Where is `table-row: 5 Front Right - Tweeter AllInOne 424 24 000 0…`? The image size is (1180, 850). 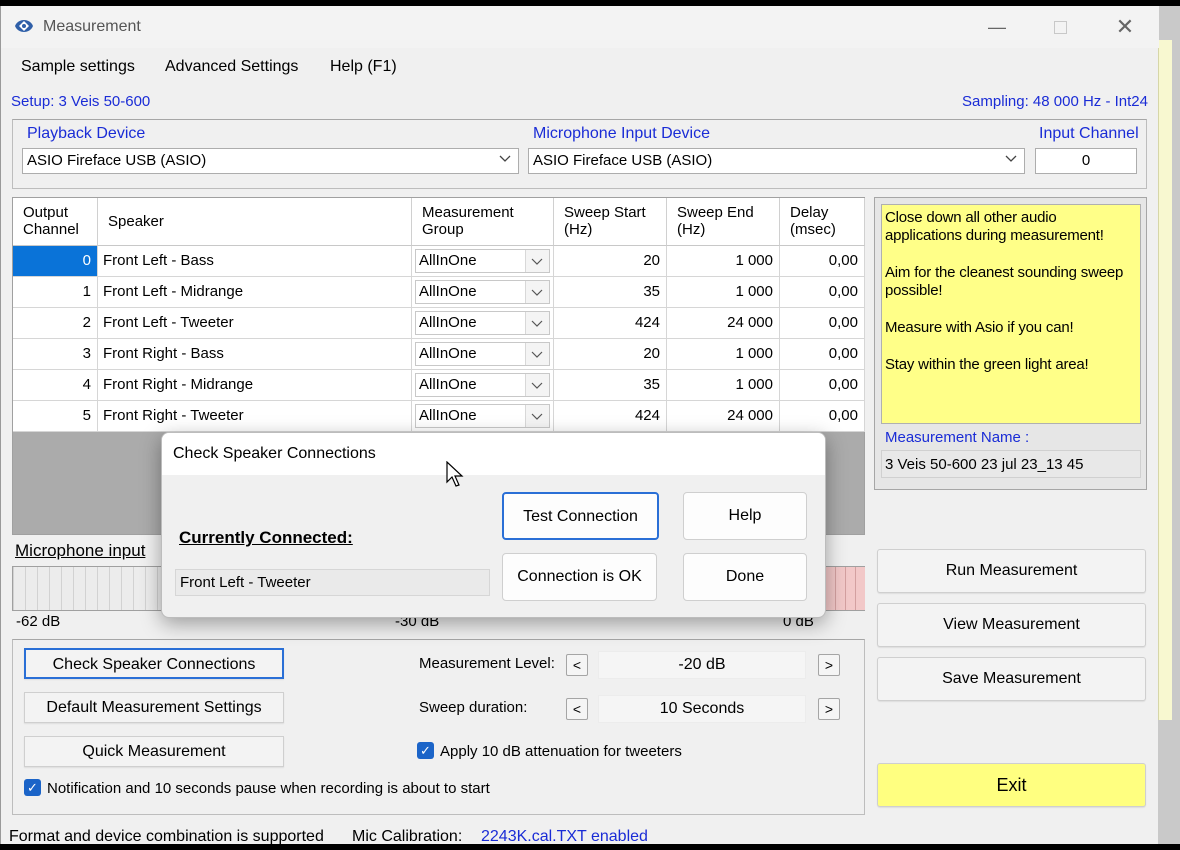
table-row: 5 Front Right - Tweeter AllInOne 424 24 000 0… is located at coordinates (439, 416).